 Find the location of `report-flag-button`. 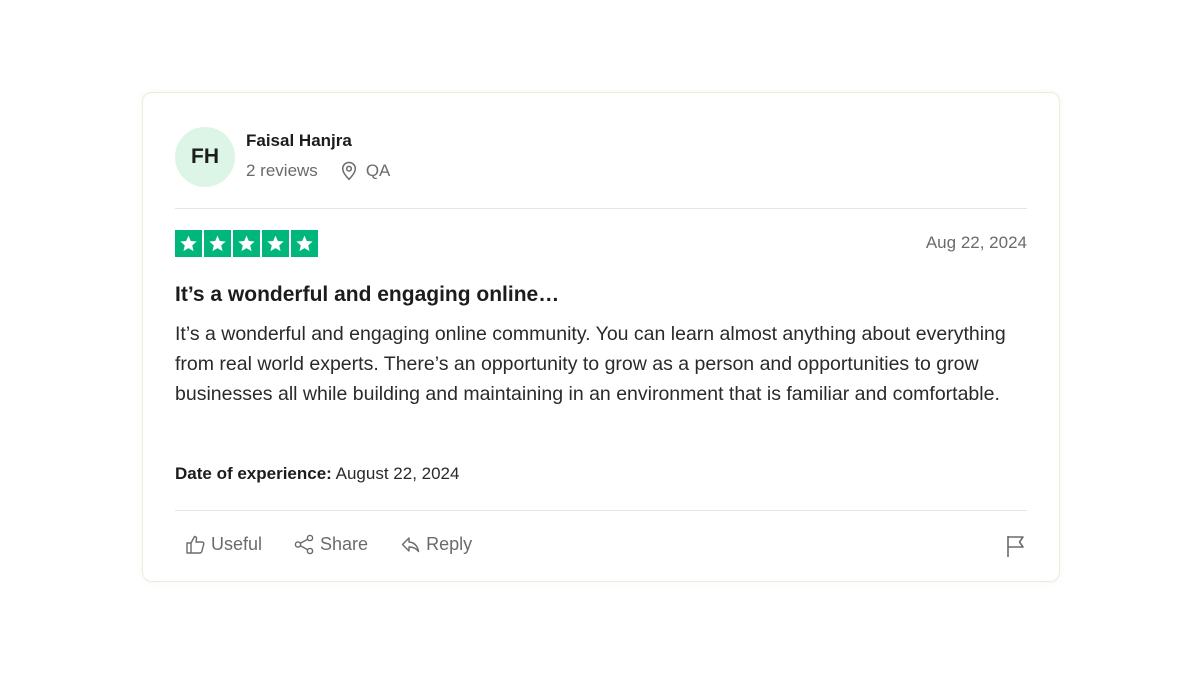

report-flag-button is located at coordinates (1016, 548).